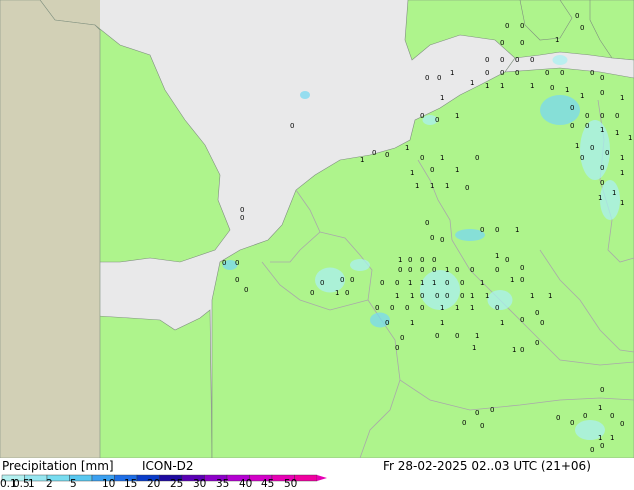 The width and height of the screenshot is (634, 490). What do you see at coordinates (223, 484) in the screenshot?
I see `colorbar-tick-label: 35` at bounding box center [223, 484].